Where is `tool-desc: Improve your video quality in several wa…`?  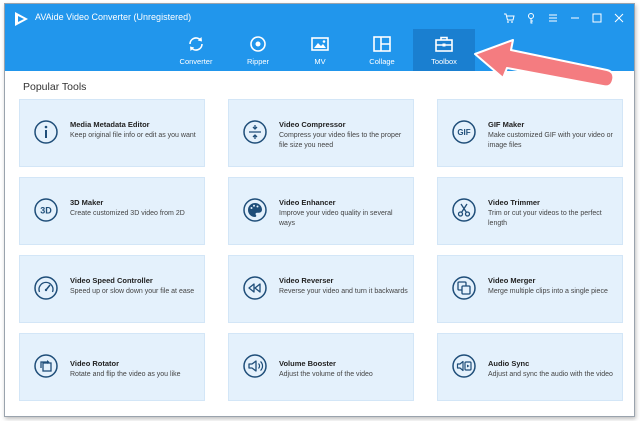
tool-desc: Improve your video quality in several wa… is located at coordinates (336, 218).